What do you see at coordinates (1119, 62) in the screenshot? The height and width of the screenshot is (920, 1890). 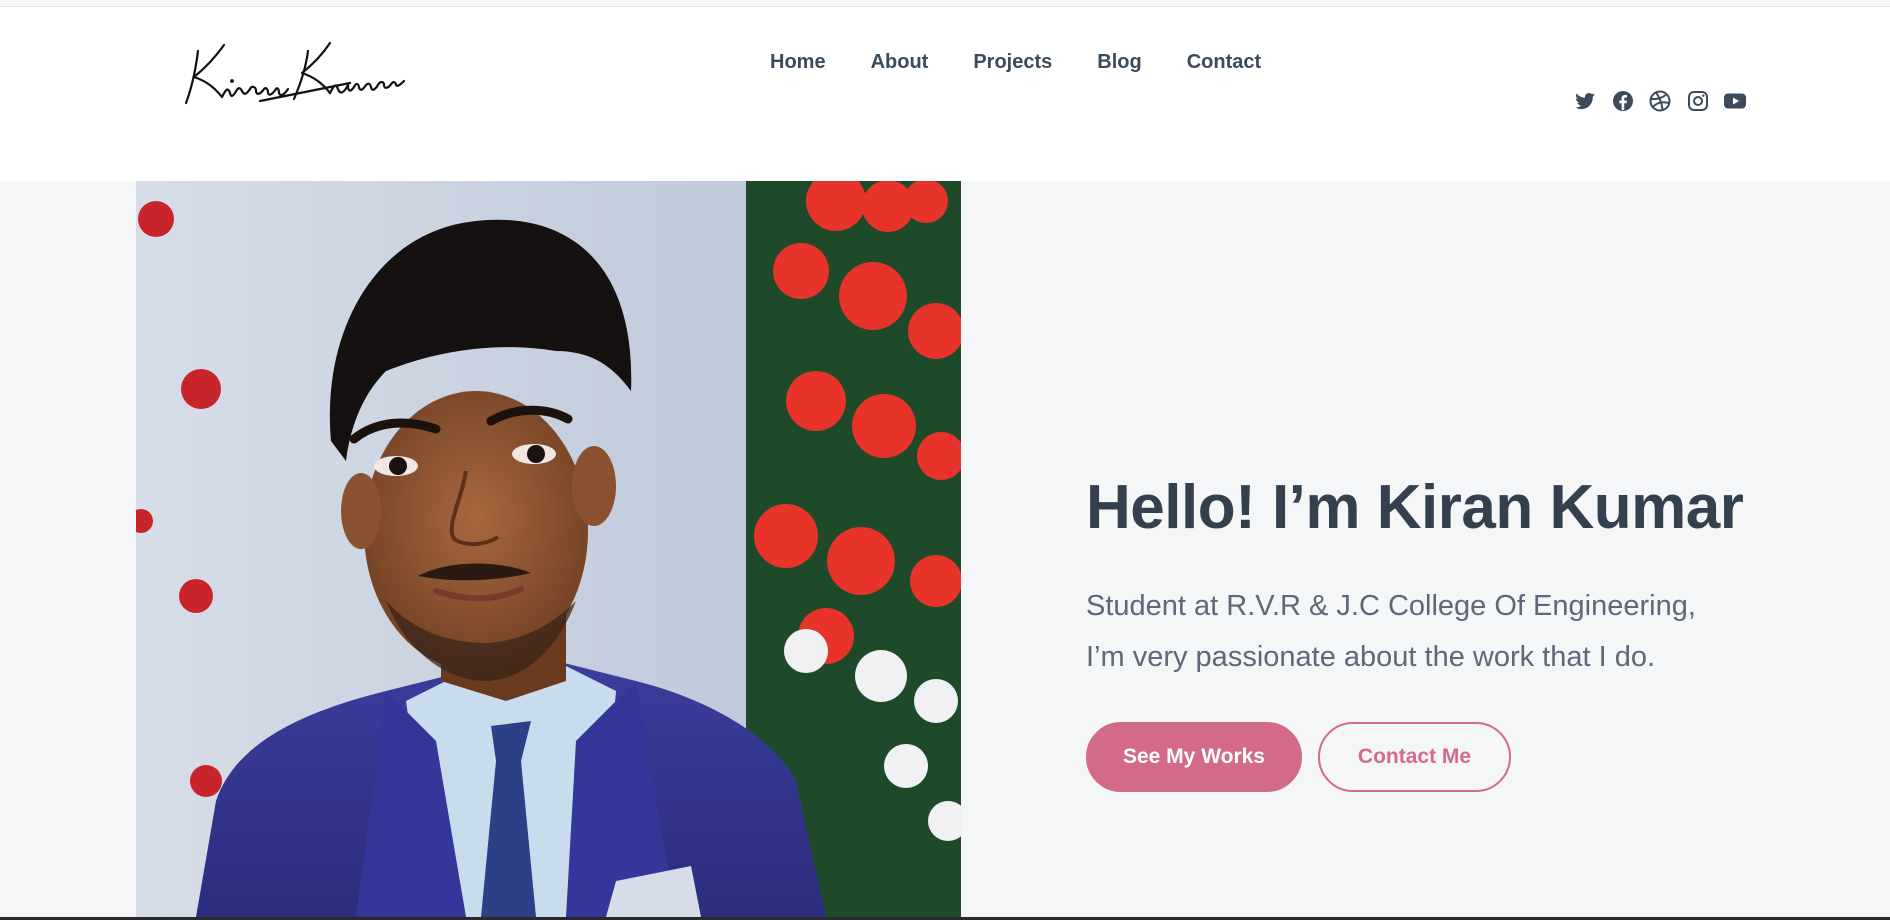 I see `nav-blog: Blog` at bounding box center [1119, 62].